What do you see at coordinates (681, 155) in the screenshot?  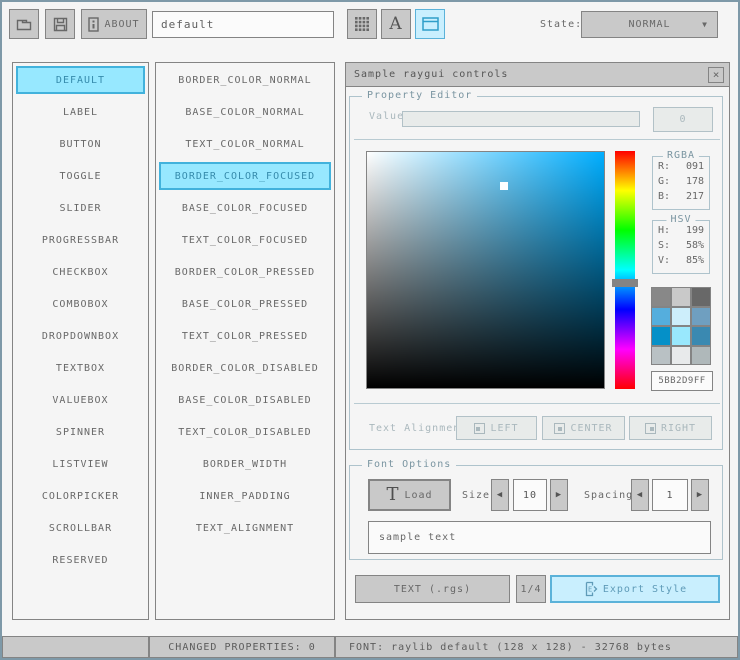 I see `rgba-title: RGBA` at bounding box center [681, 155].